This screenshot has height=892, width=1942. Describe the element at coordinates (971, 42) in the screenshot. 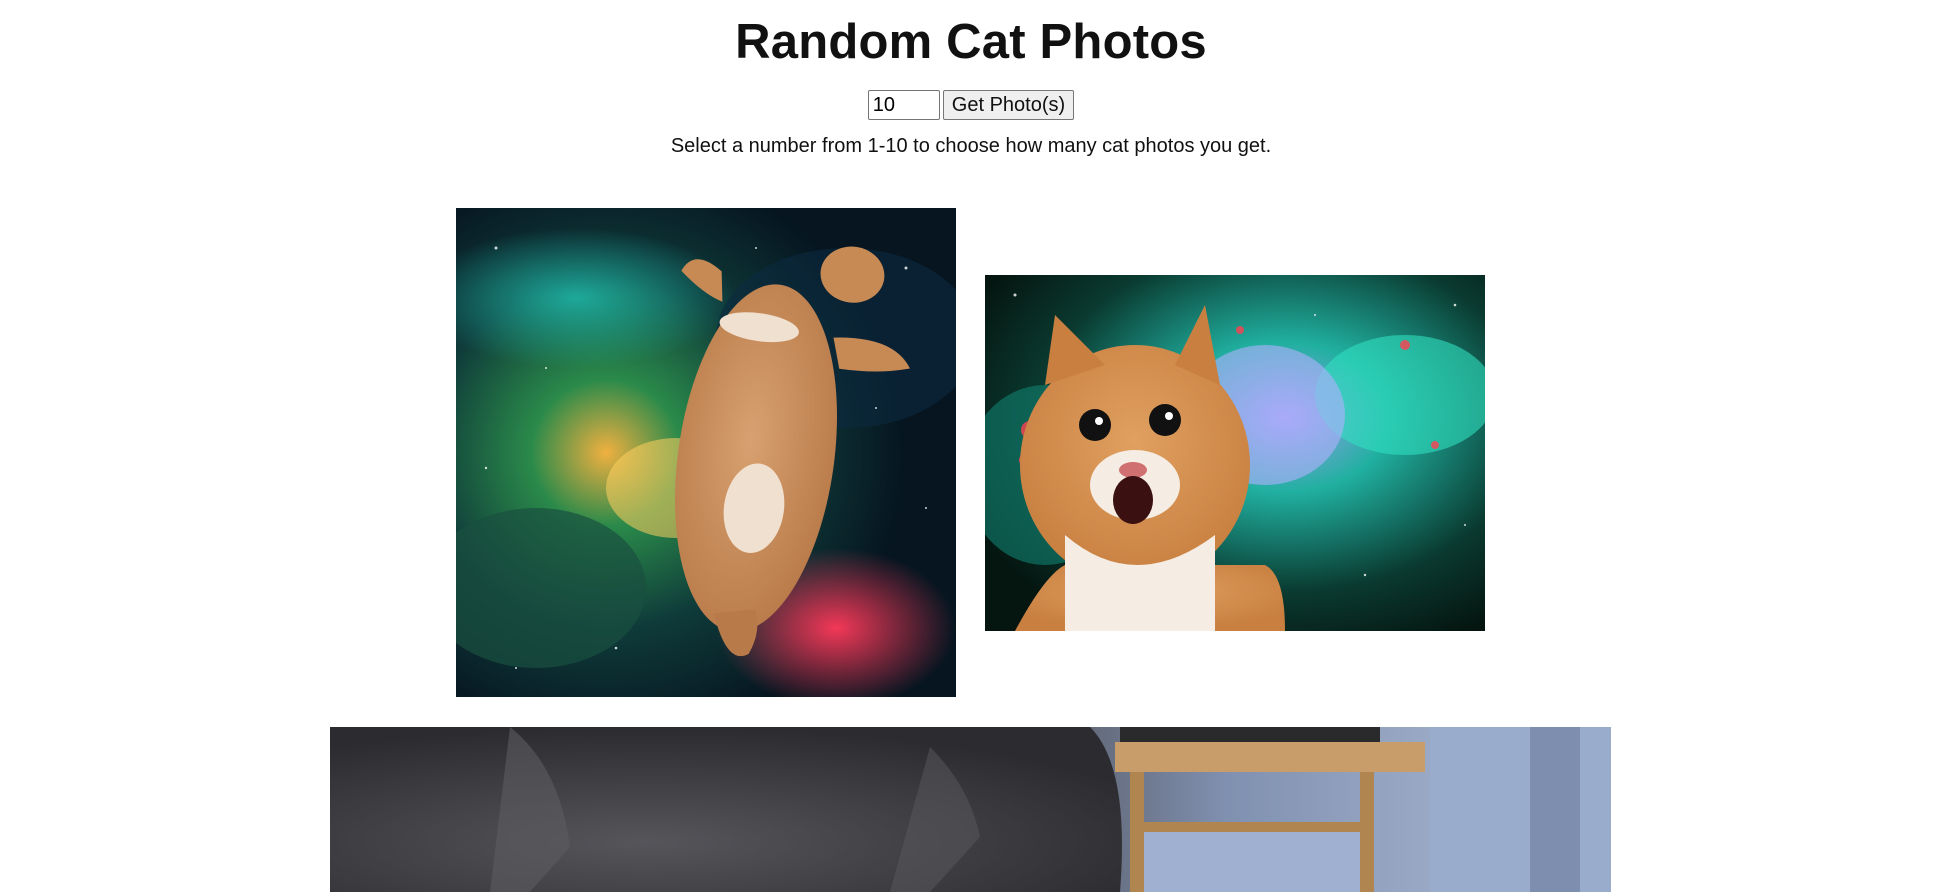

I see `page-title: Random Cat Photos` at that location.